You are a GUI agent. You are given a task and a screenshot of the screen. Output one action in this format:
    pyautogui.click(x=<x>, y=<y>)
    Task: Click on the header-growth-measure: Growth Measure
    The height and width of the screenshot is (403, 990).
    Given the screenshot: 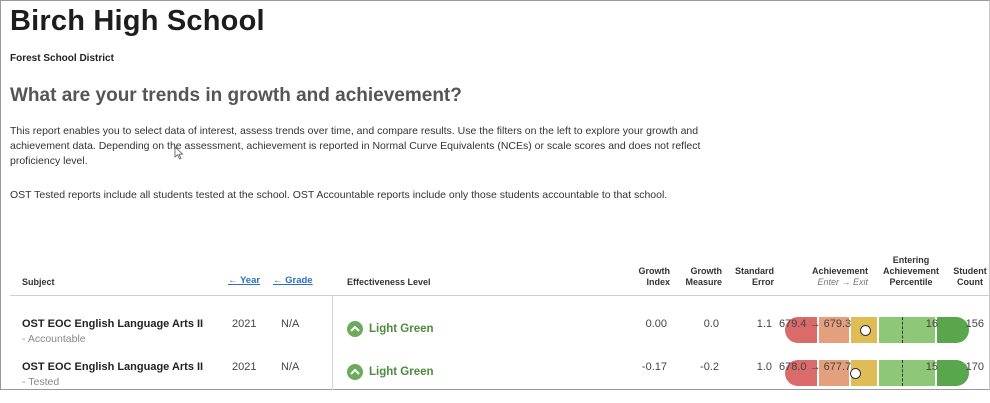 What is the action you would take?
    pyautogui.click(x=703, y=276)
    